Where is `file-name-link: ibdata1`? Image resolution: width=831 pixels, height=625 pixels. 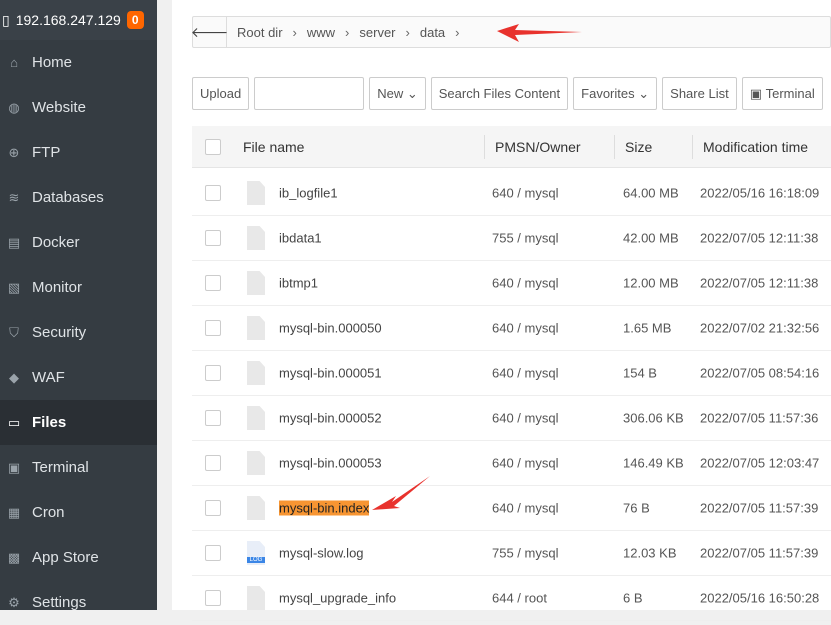 file-name-link: ibdata1 is located at coordinates (300, 238).